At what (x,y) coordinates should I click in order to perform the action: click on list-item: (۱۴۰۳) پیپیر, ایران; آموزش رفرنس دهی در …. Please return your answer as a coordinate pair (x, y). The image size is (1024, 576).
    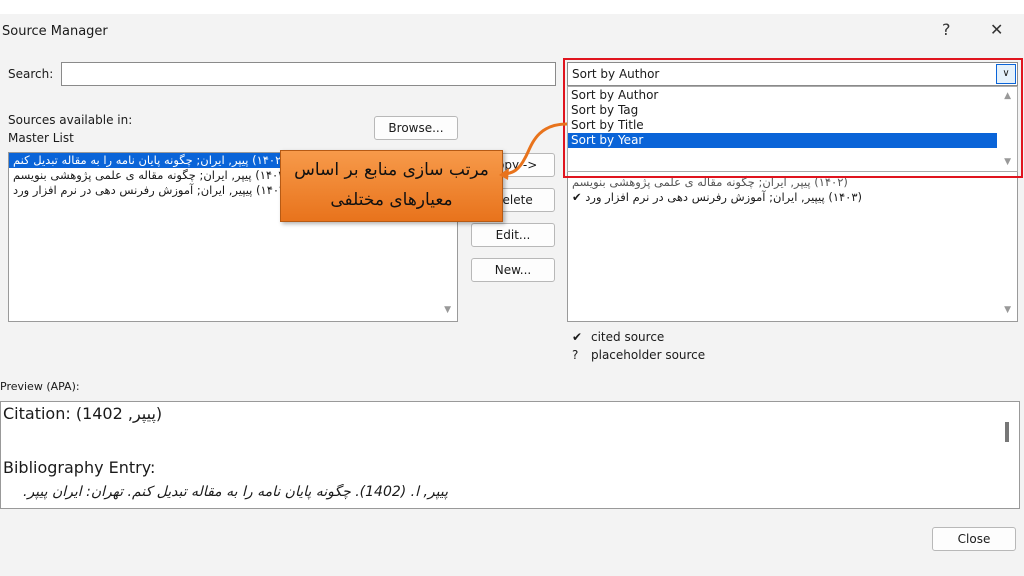
    Looking at the image, I should click on (792, 197).